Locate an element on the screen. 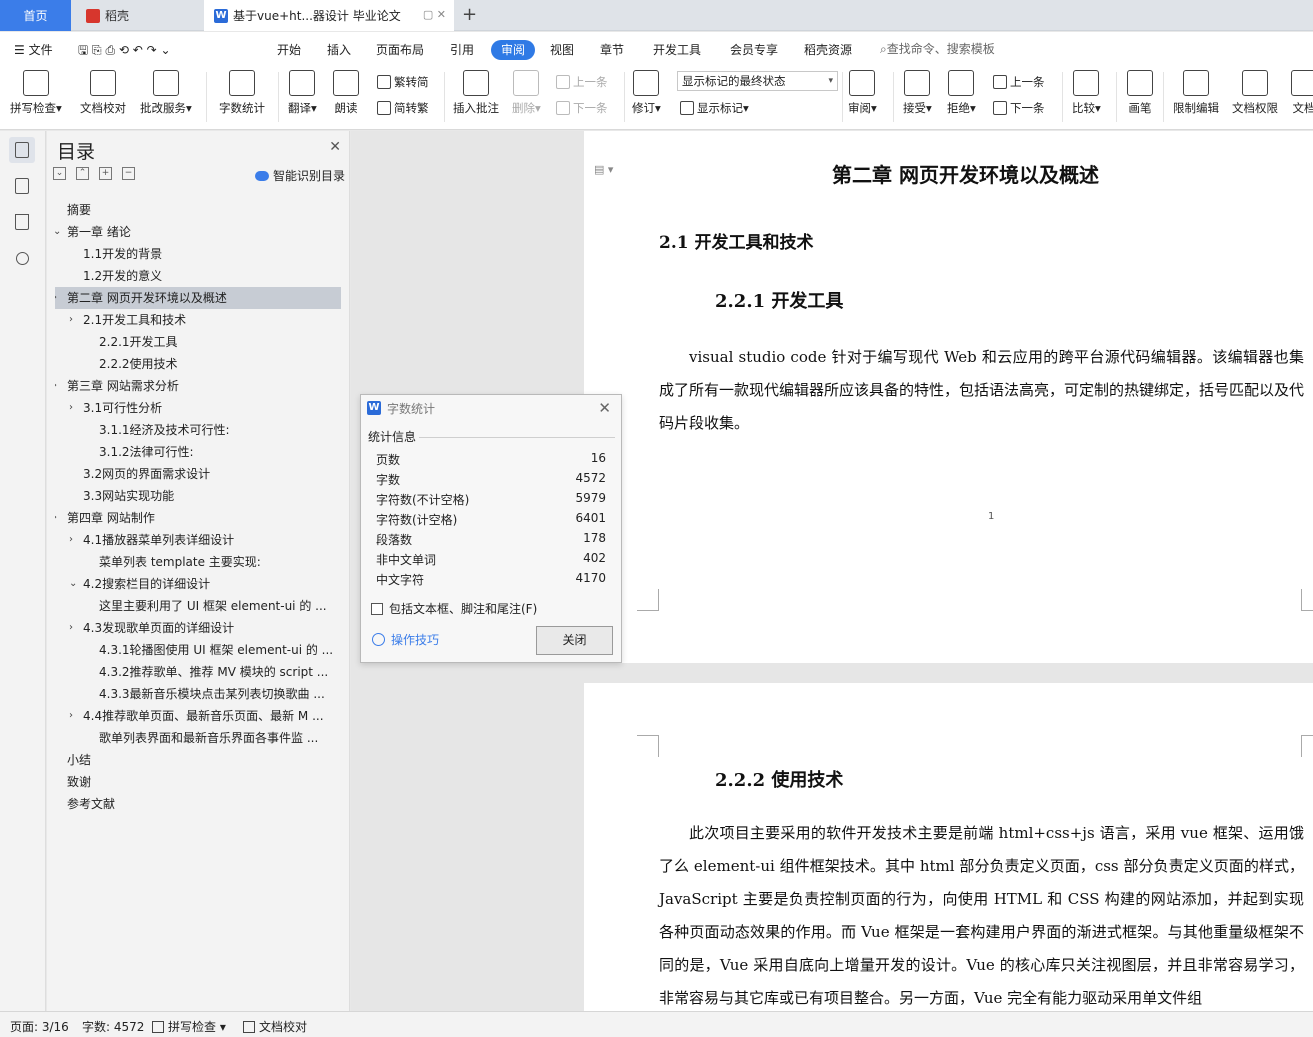 This screenshot has height=1037, width=1313. markup-state-select: 显示标记的最终状态 ▾ is located at coordinates (757, 81).